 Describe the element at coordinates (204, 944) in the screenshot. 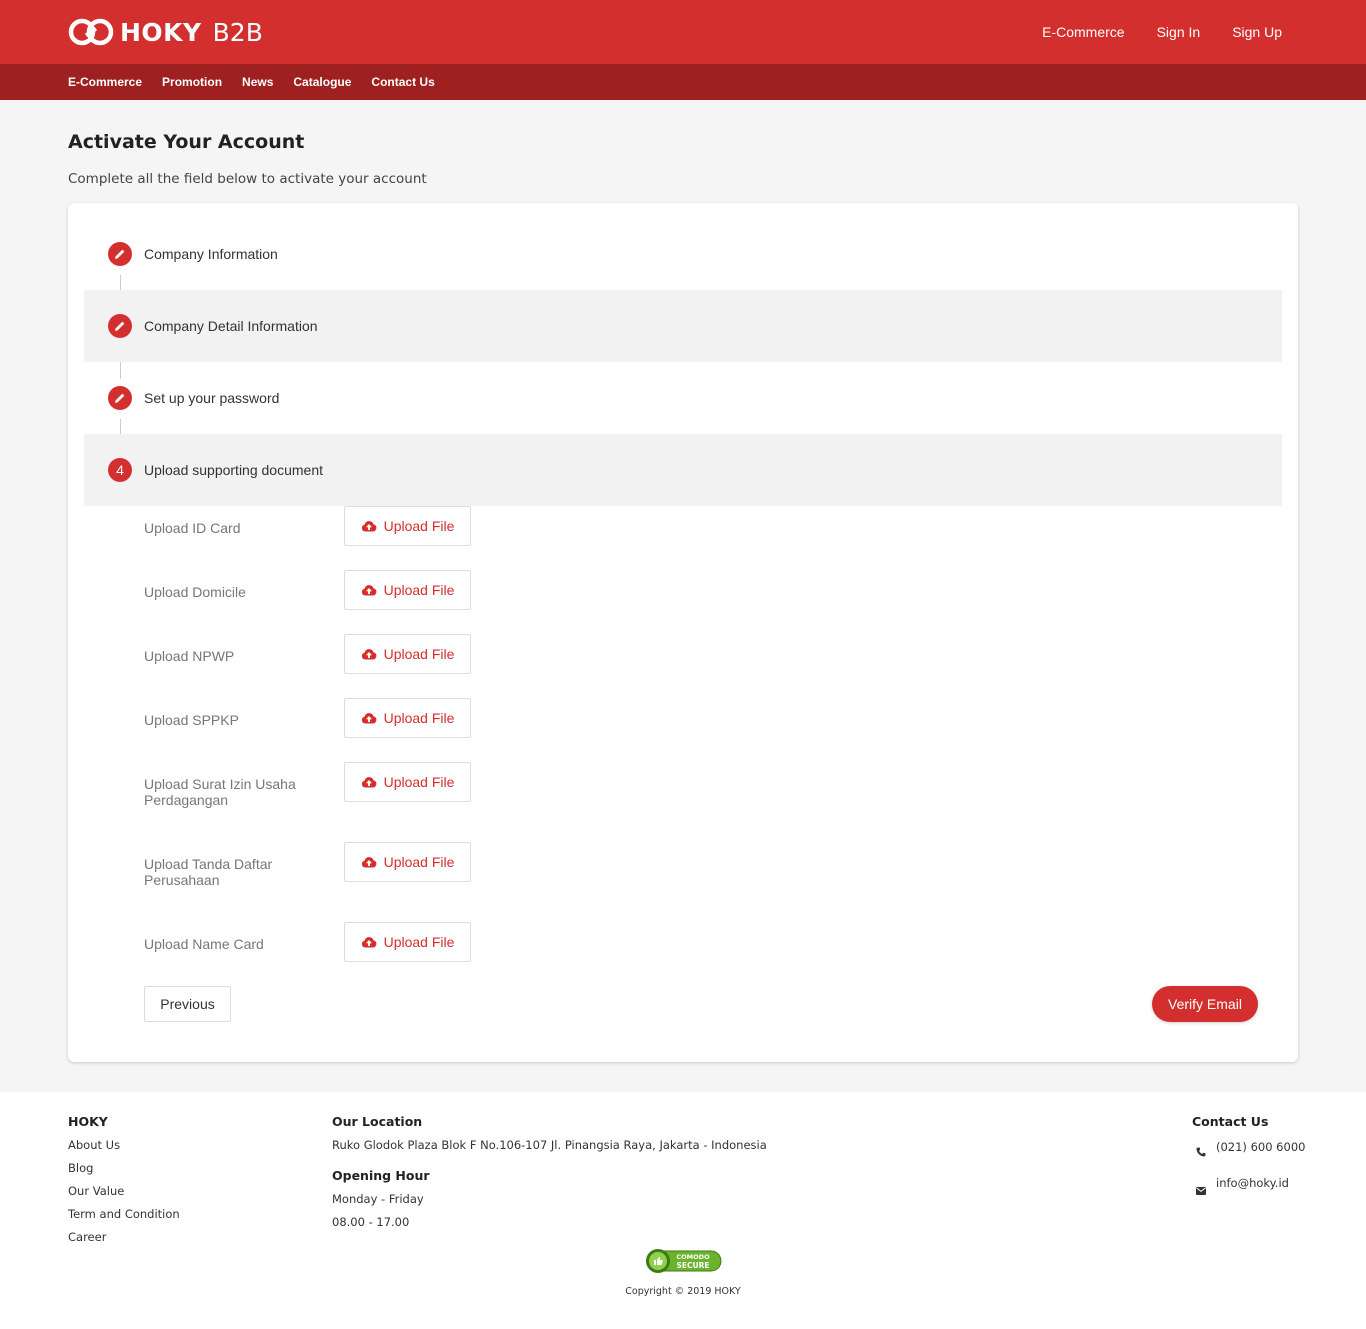

I see `upload-label: Upload Name Card` at that location.